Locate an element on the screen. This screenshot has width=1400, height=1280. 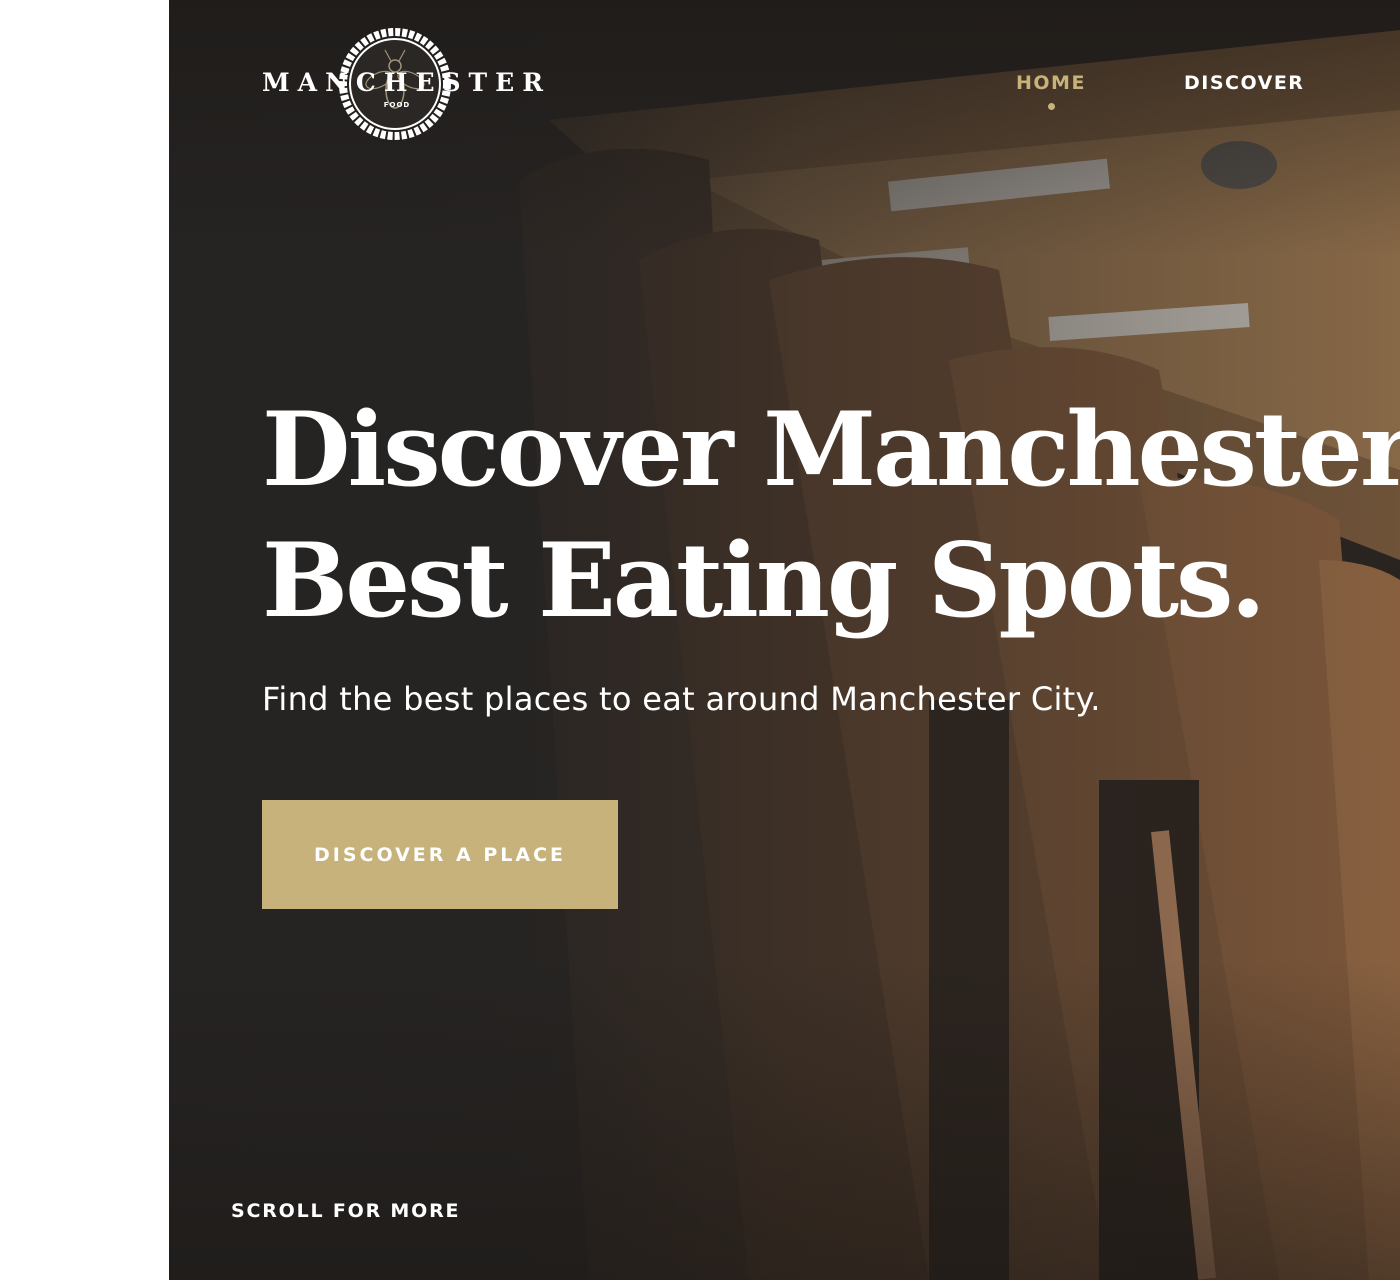
site-logo: MANCHESTER FOOD is located at coordinates (406, 85).